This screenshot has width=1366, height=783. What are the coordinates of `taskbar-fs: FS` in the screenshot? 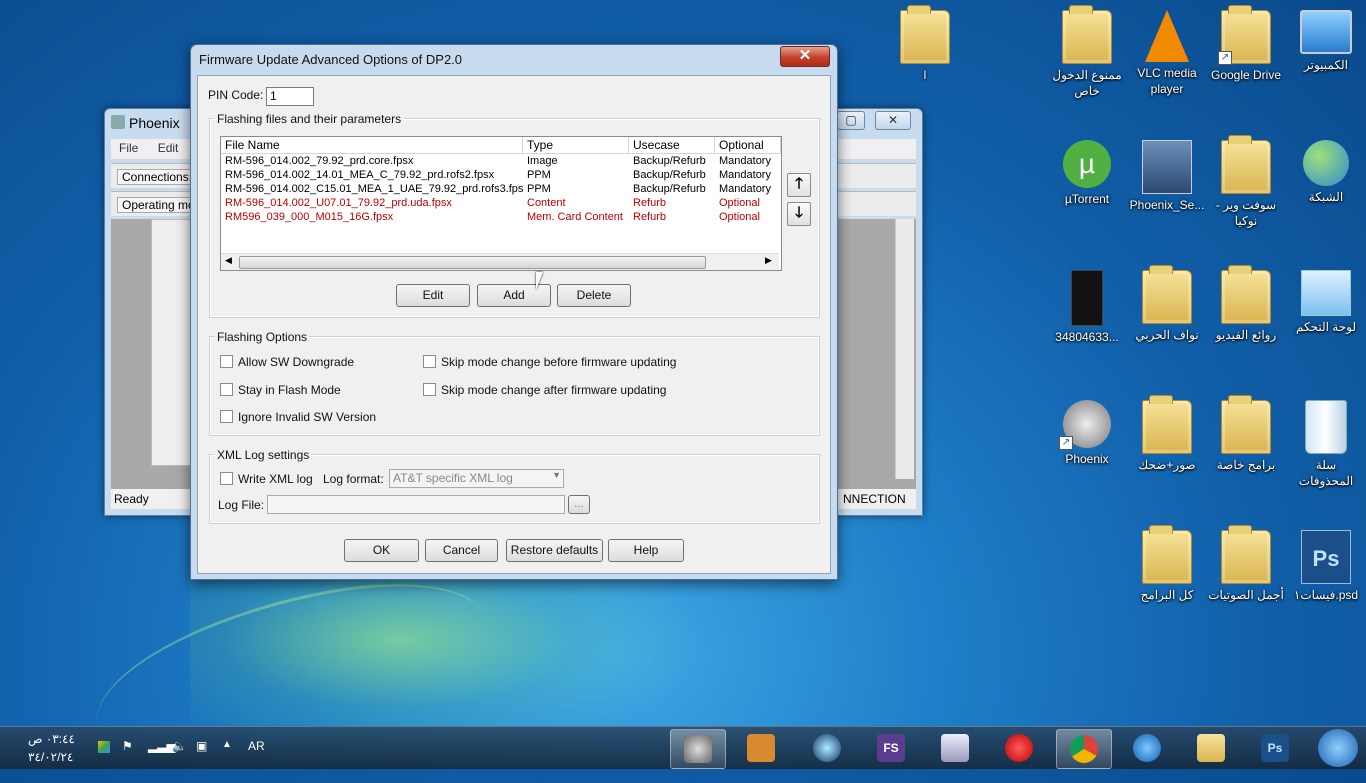 It's located at (891, 748).